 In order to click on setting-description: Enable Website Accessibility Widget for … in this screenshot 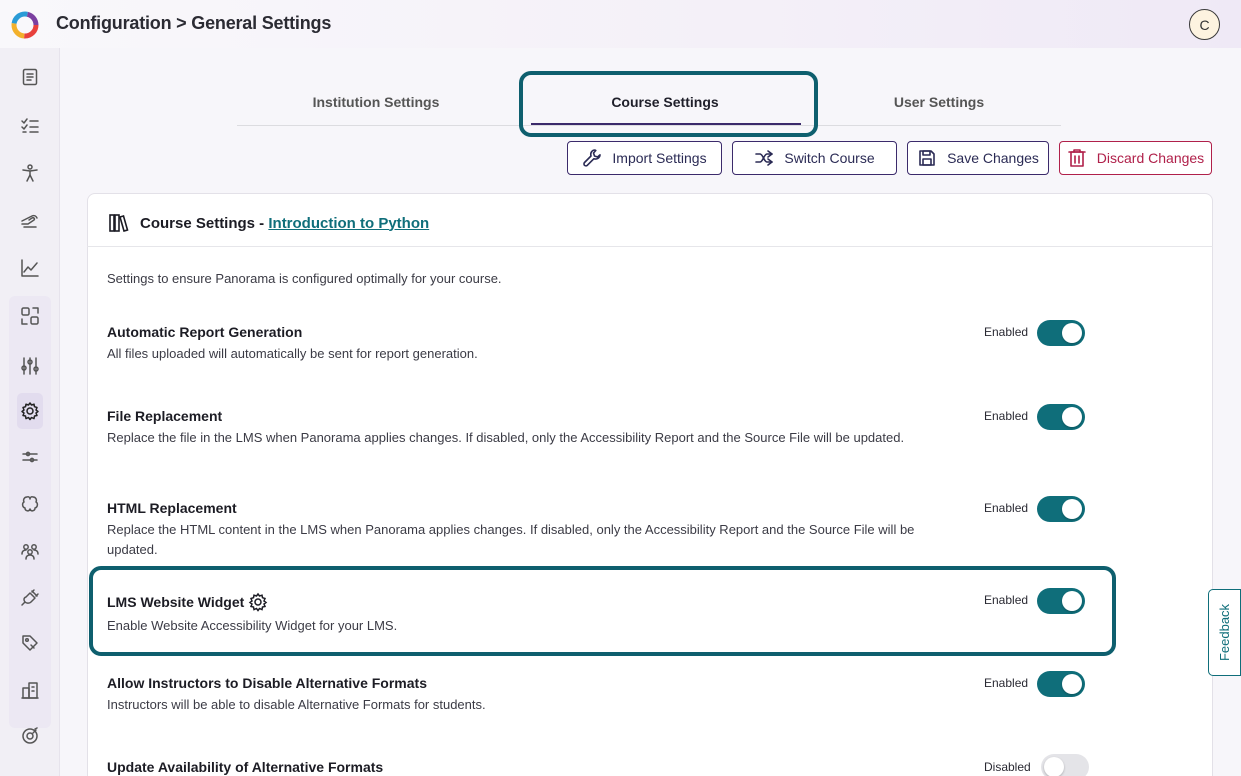, I will do `click(252, 625)`.